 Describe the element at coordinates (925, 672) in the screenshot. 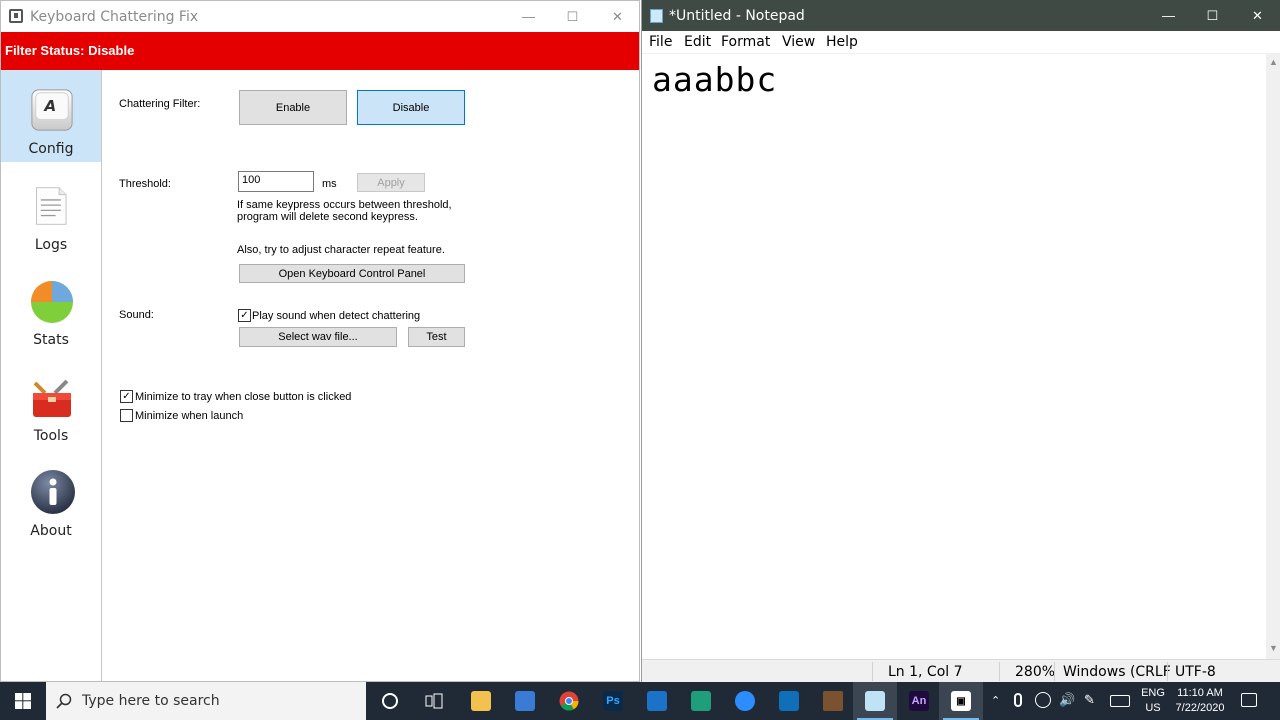

I see `status-position: Ln 1, Col 7` at that location.